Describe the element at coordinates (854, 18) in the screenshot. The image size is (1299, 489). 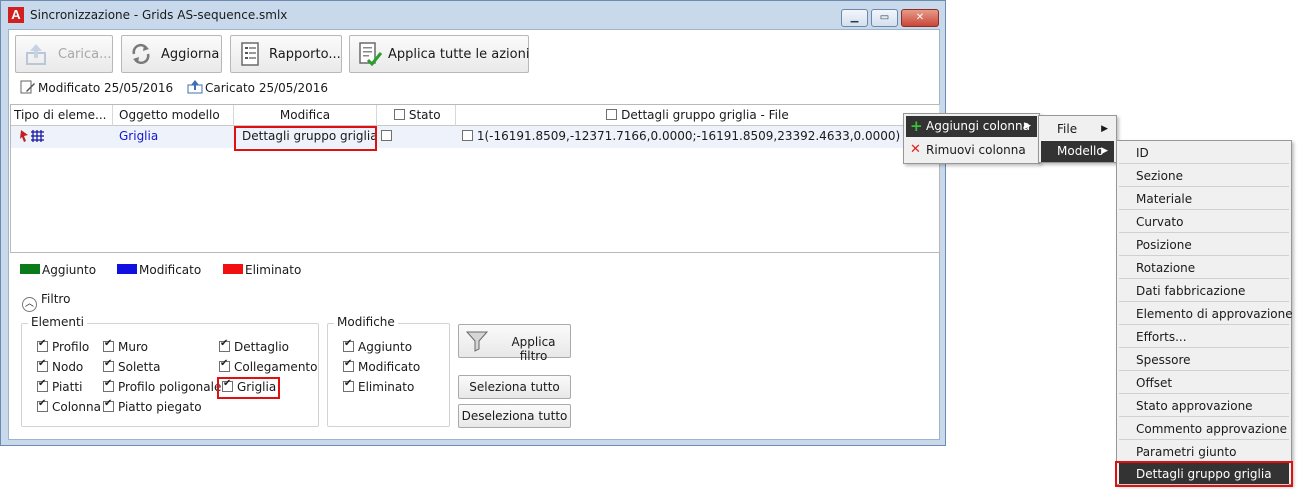
I see `minimize-button: ▁` at that location.